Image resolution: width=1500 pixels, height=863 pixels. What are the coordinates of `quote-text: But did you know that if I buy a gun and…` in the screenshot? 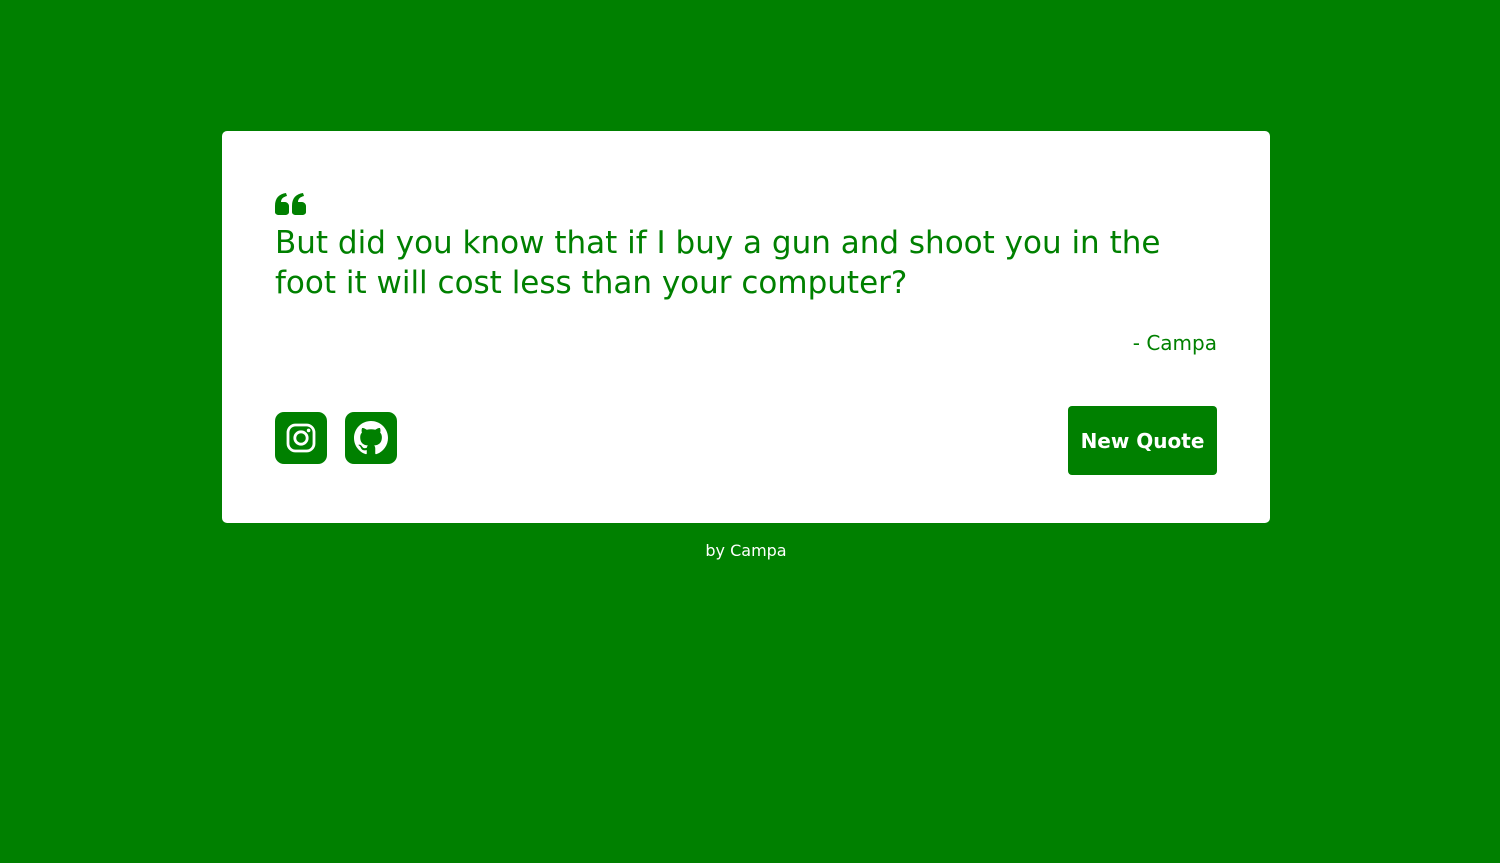 It's located at (718, 263).